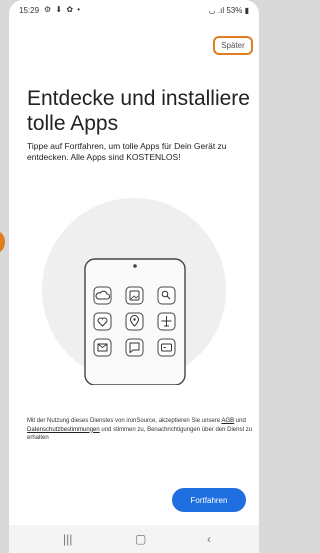 The width and height of the screenshot is (320, 553). What do you see at coordinates (138, 111) in the screenshot?
I see `page-title: Entdecke und installiere tolle Apps` at bounding box center [138, 111].